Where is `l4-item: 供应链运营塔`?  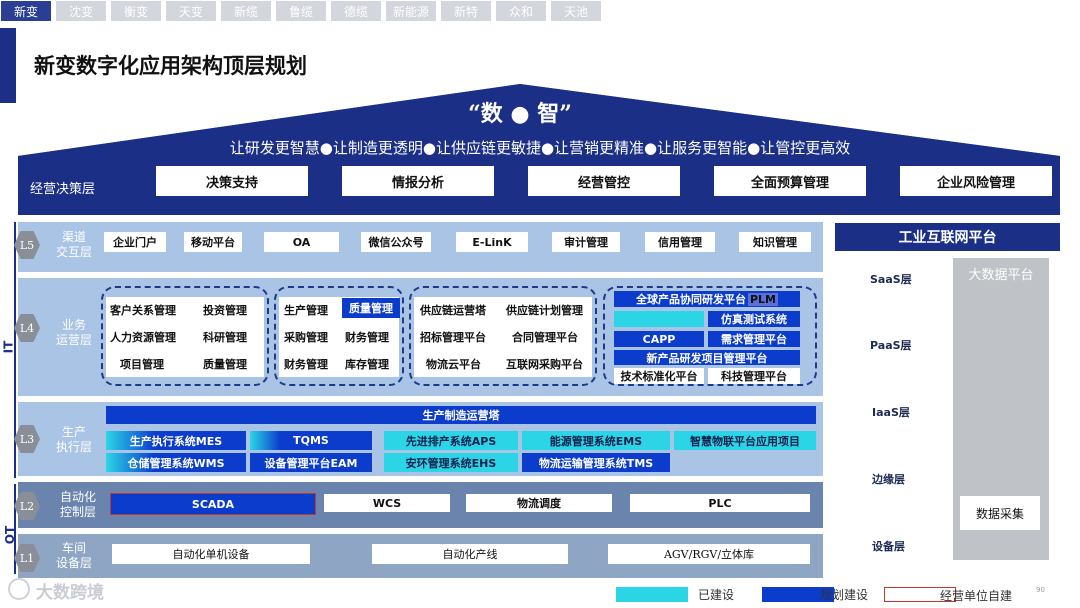 l4-item: 供应链运营塔 is located at coordinates (453, 310).